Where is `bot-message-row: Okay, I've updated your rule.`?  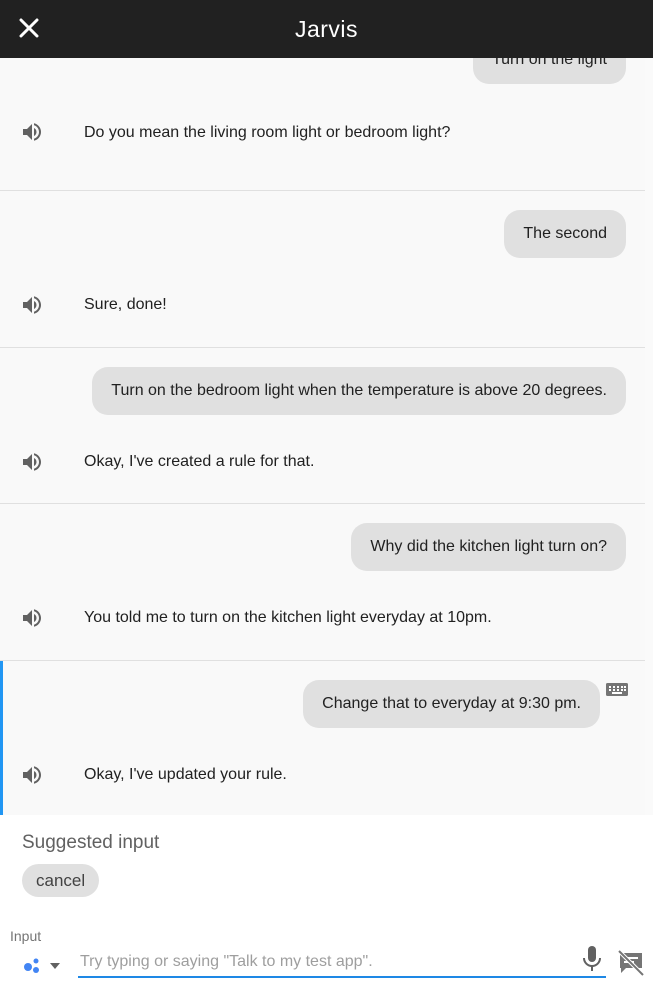
bot-message-row: Okay, I've updated your rule. is located at coordinates (324, 777).